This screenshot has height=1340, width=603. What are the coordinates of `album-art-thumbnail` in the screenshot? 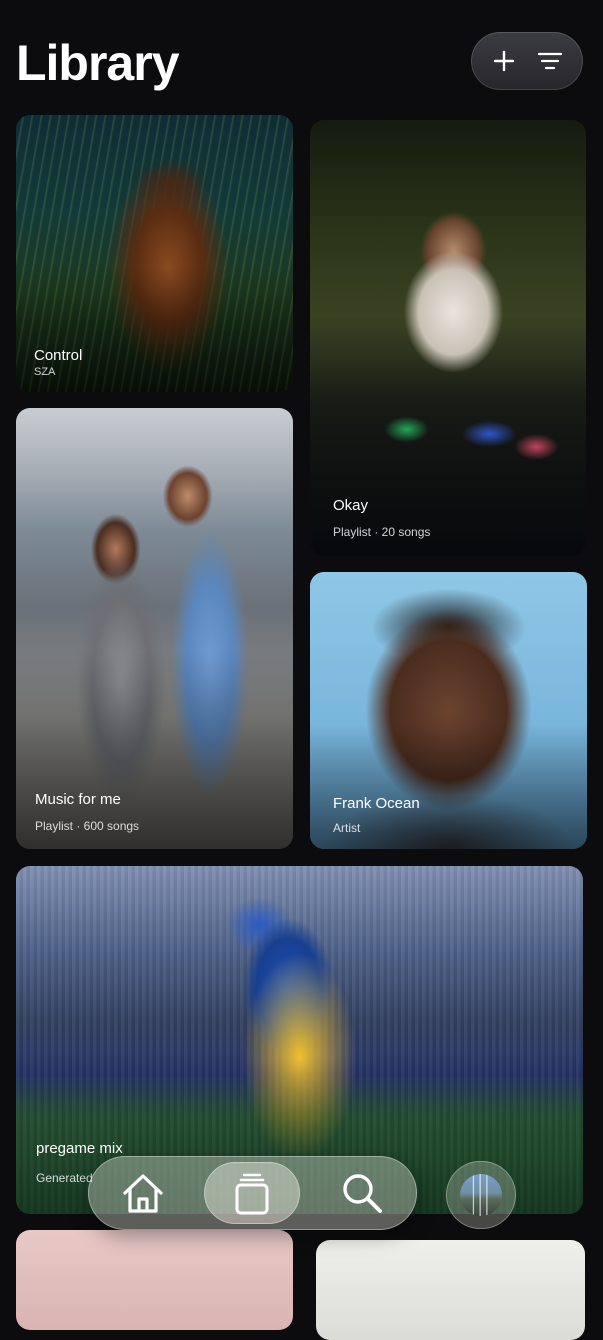 It's located at (481, 1195).